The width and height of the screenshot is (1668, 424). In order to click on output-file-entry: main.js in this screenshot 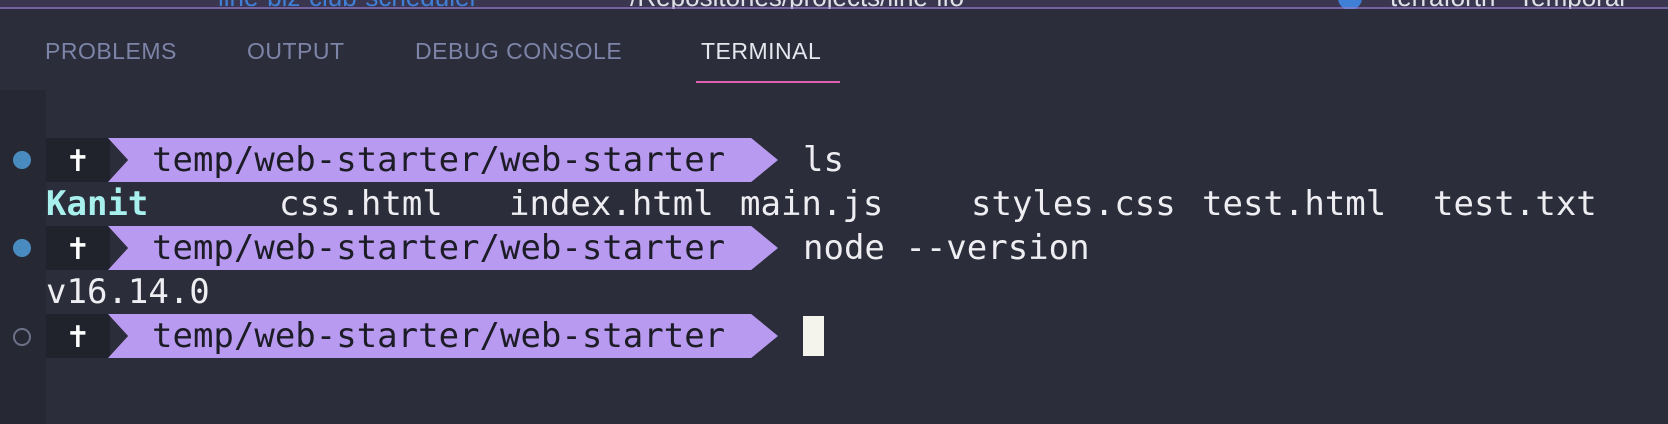, I will do `click(812, 204)`.